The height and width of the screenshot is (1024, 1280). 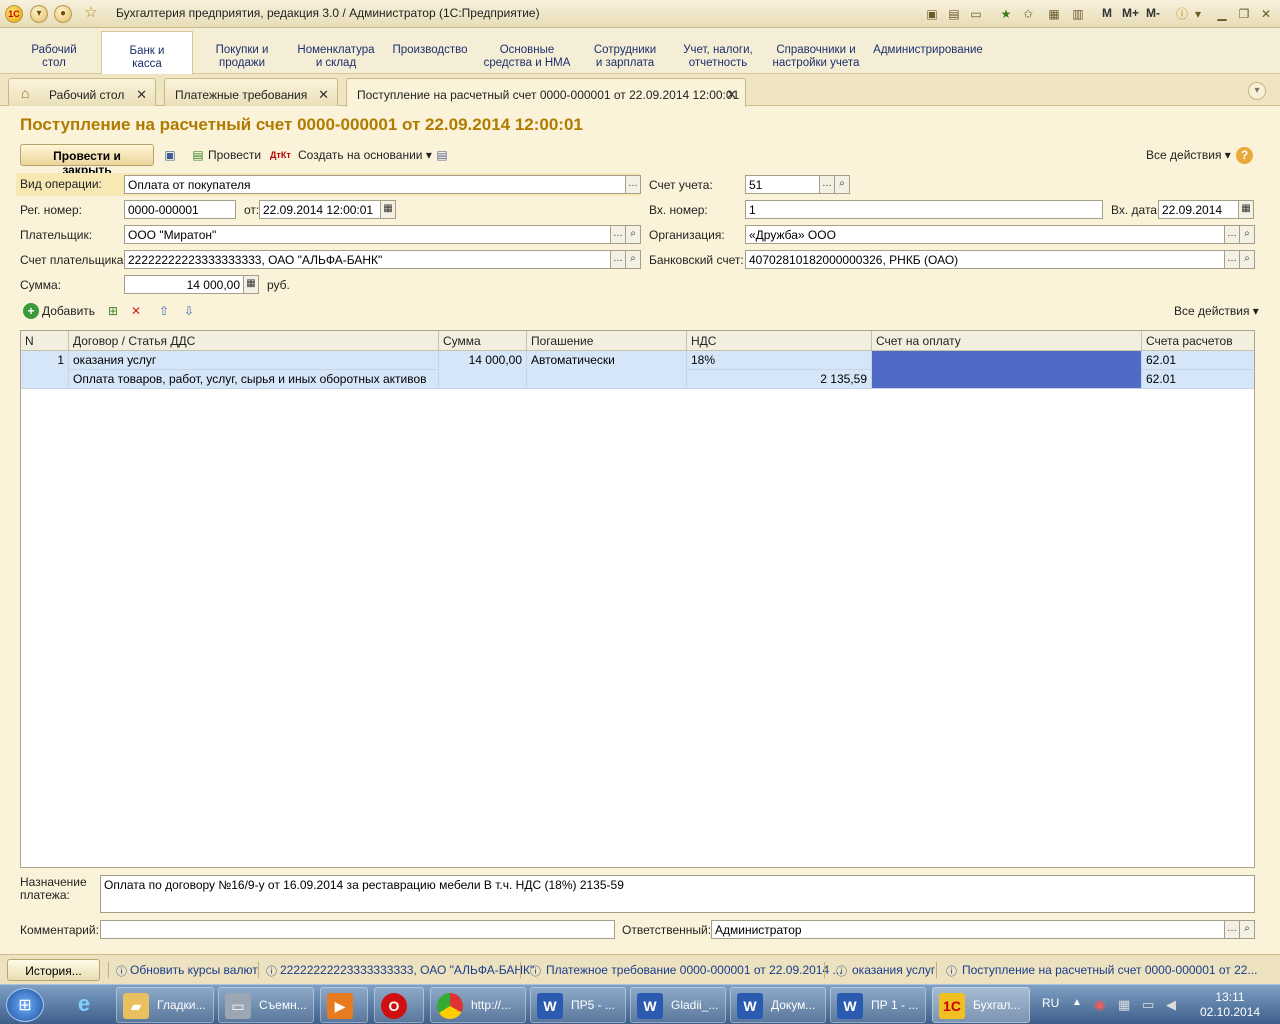 I want to click on start-button: ⊞, so click(x=25, y=1005).